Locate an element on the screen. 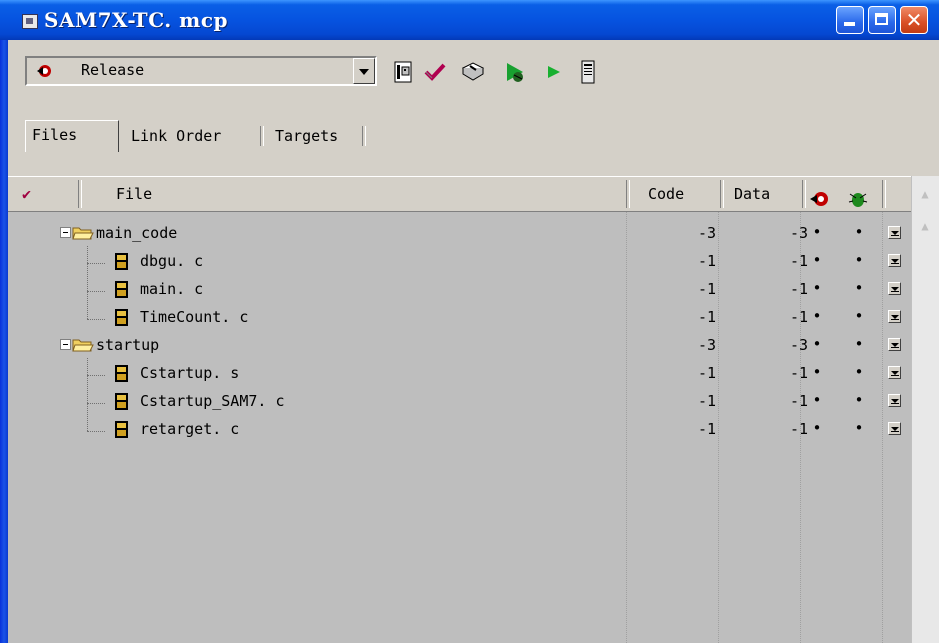 Image resolution: width=939 pixels, height=643 pixels. tab-label: Link Order is located at coordinates (176, 136).